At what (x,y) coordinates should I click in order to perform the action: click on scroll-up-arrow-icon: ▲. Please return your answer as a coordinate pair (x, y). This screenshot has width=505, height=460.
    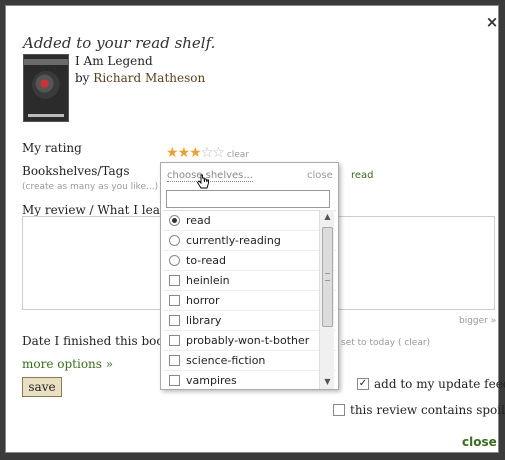
    Looking at the image, I should click on (327, 217).